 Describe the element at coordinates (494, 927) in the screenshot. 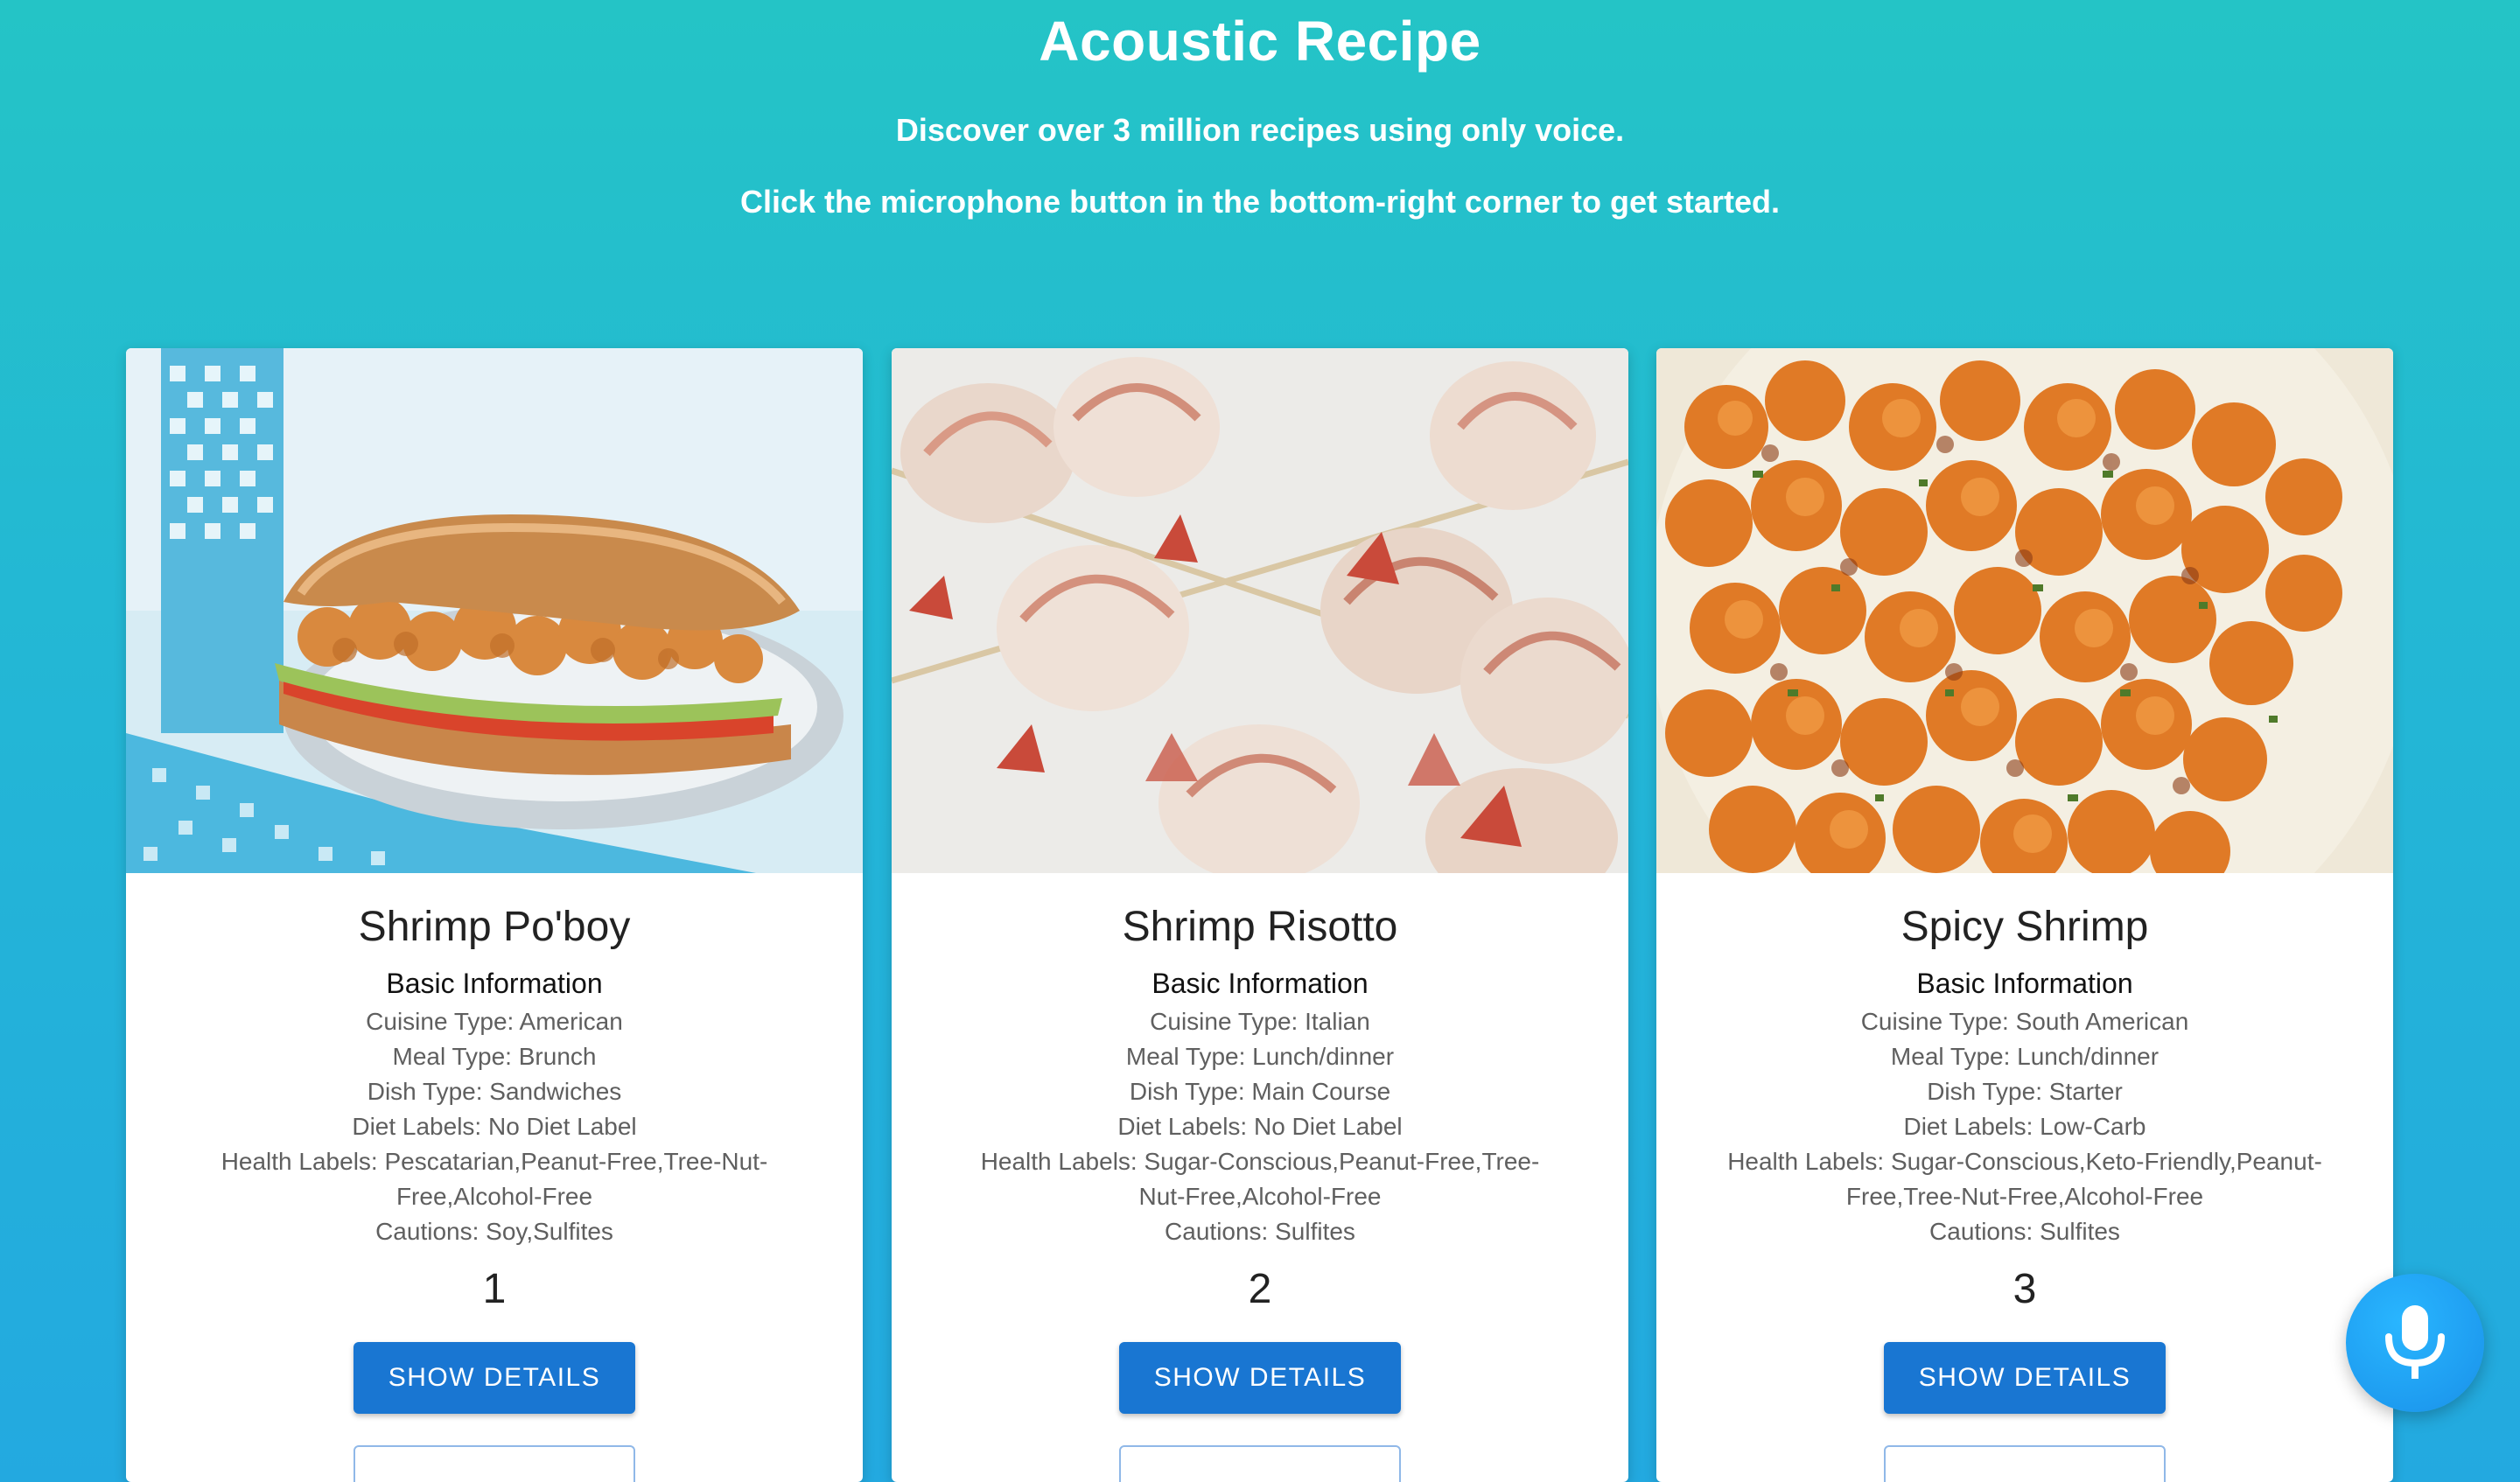

I see `recipe-title: Shrimp Po'boy` at that location.